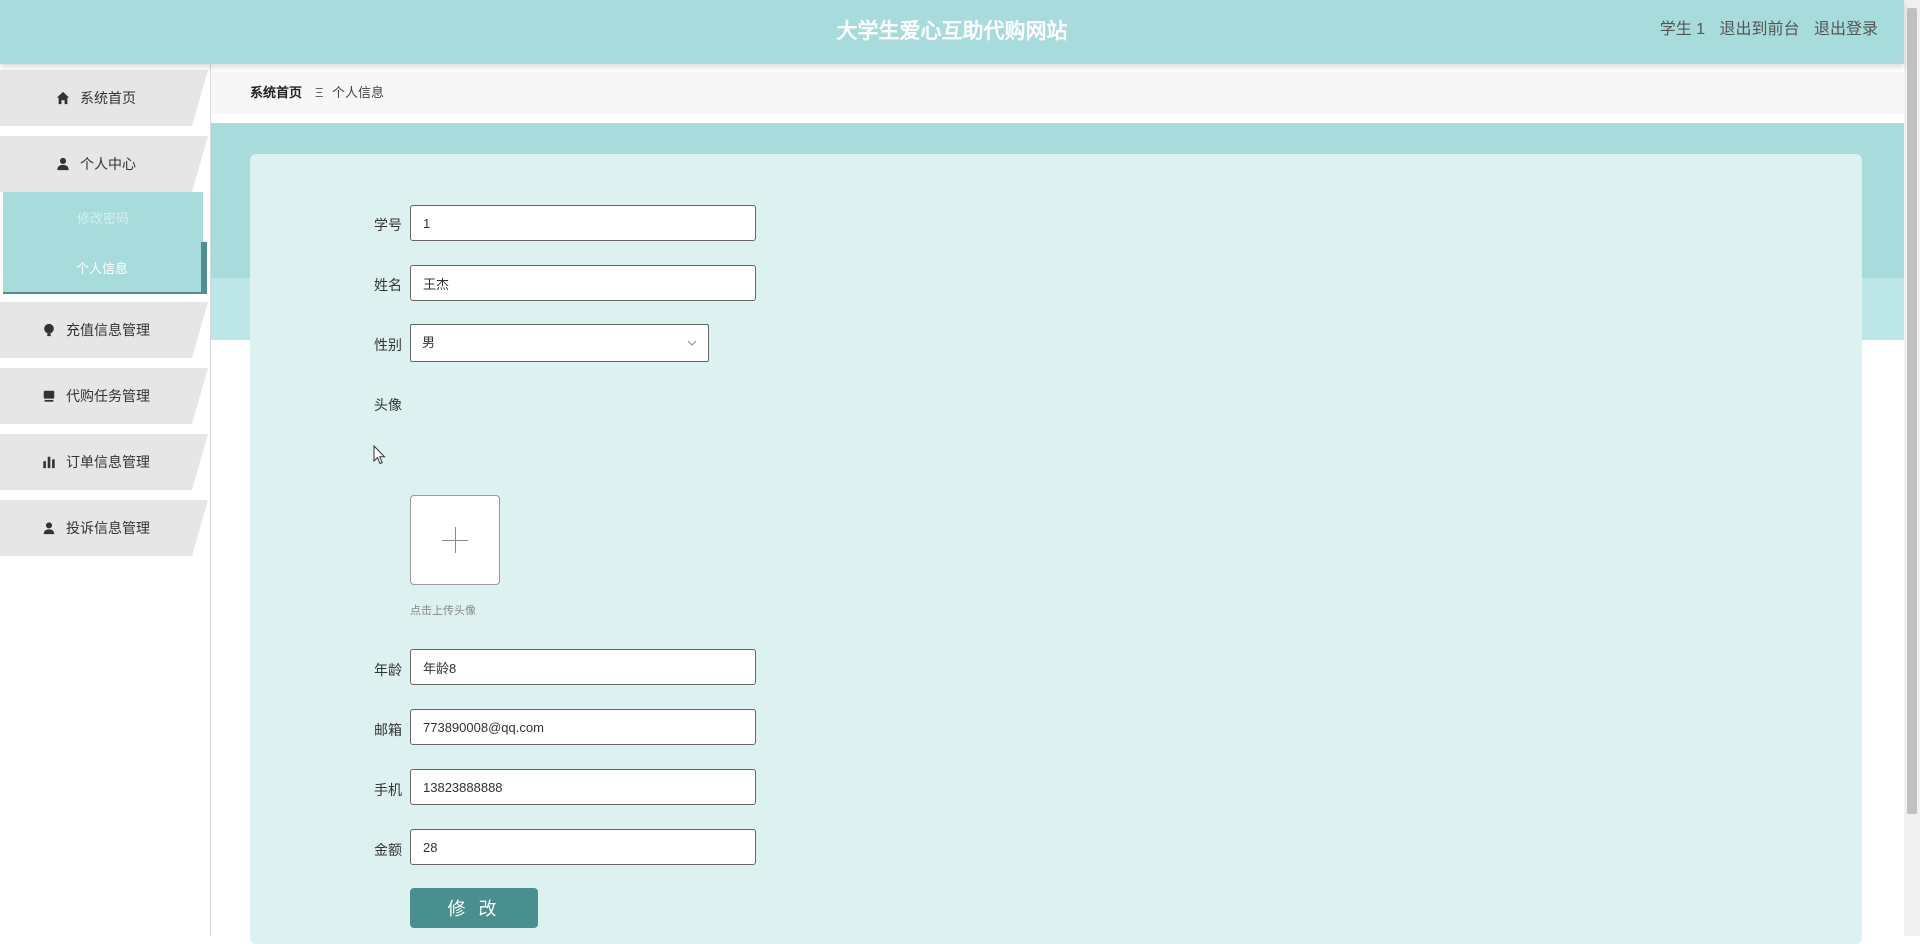  Describe the element at coordinates (319, 92) in the screenshot. I see `breadcrumb-separator-icon: Ξ` at that location.